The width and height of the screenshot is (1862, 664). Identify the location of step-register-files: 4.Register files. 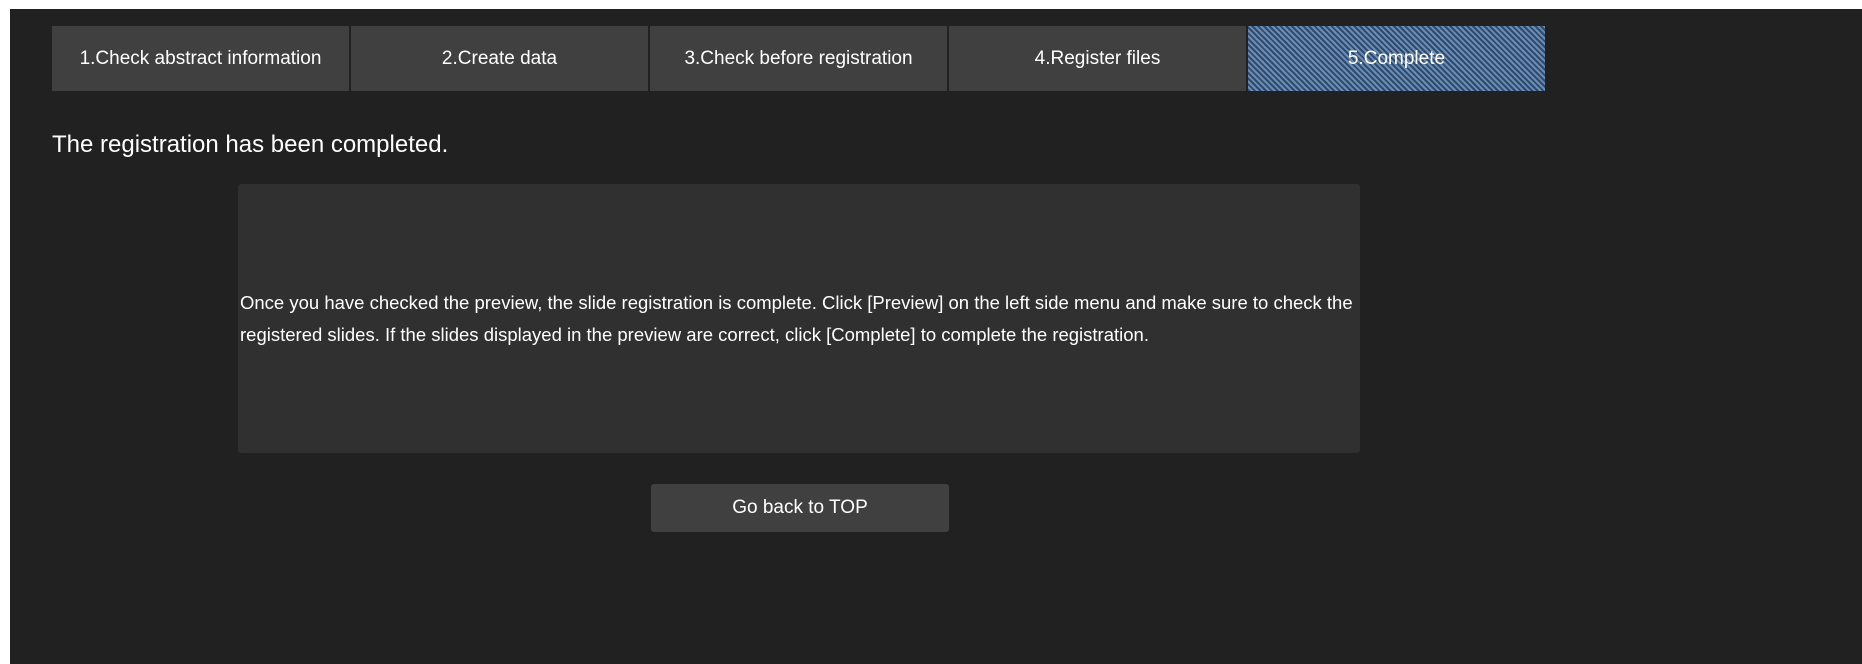
(1097, 58).